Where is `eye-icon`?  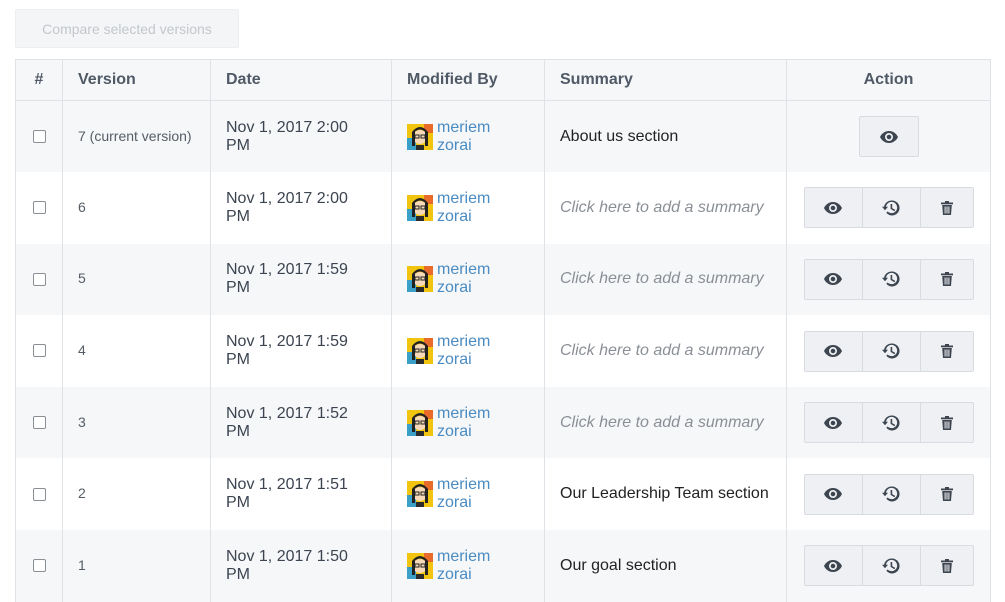 eye-icon is located at coordinates (833, 279).